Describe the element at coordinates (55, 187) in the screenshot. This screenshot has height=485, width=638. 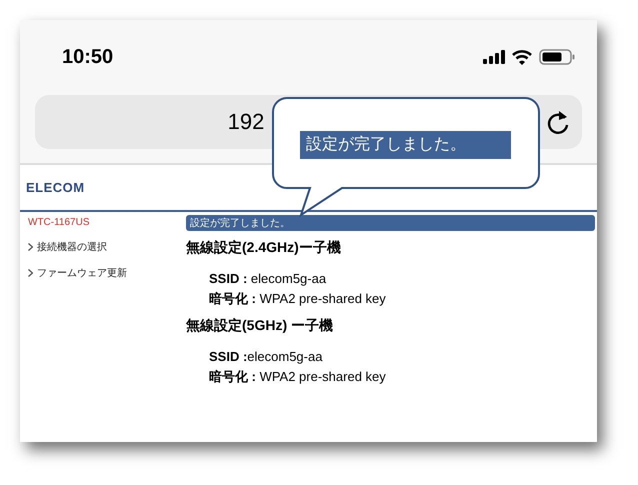
I see `logo: ELECOM` at that location.